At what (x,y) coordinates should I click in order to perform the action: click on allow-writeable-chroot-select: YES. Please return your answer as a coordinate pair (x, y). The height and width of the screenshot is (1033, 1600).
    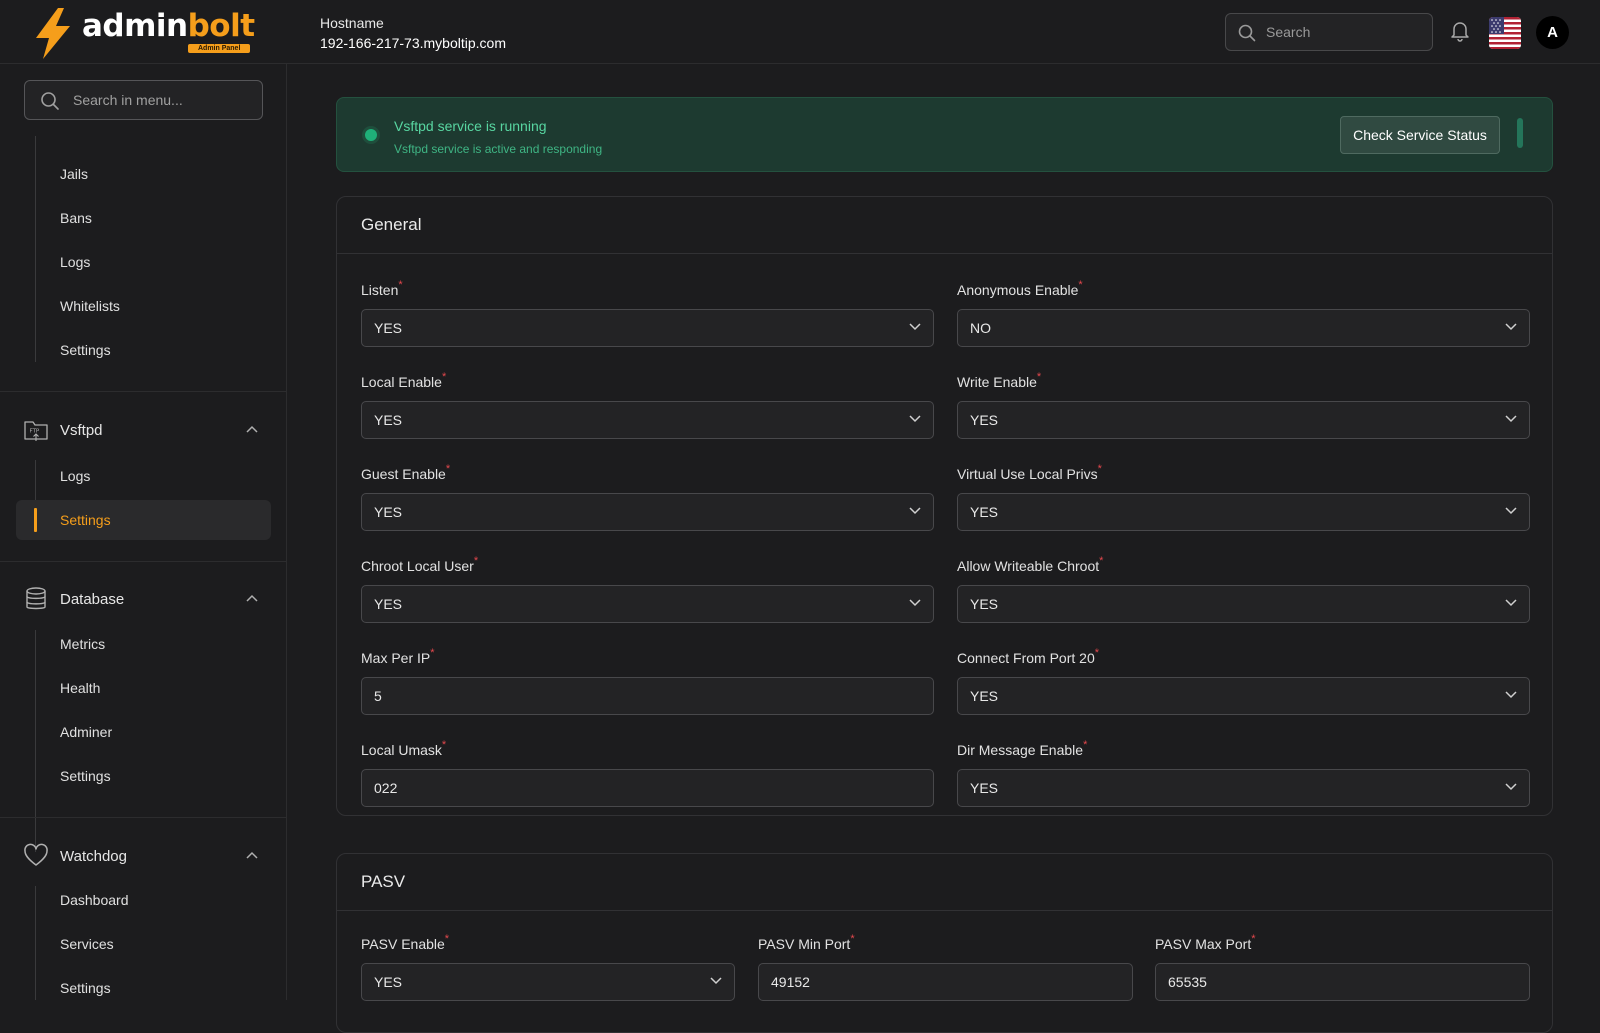
    Looking at the image, I should click on (1243, 604).